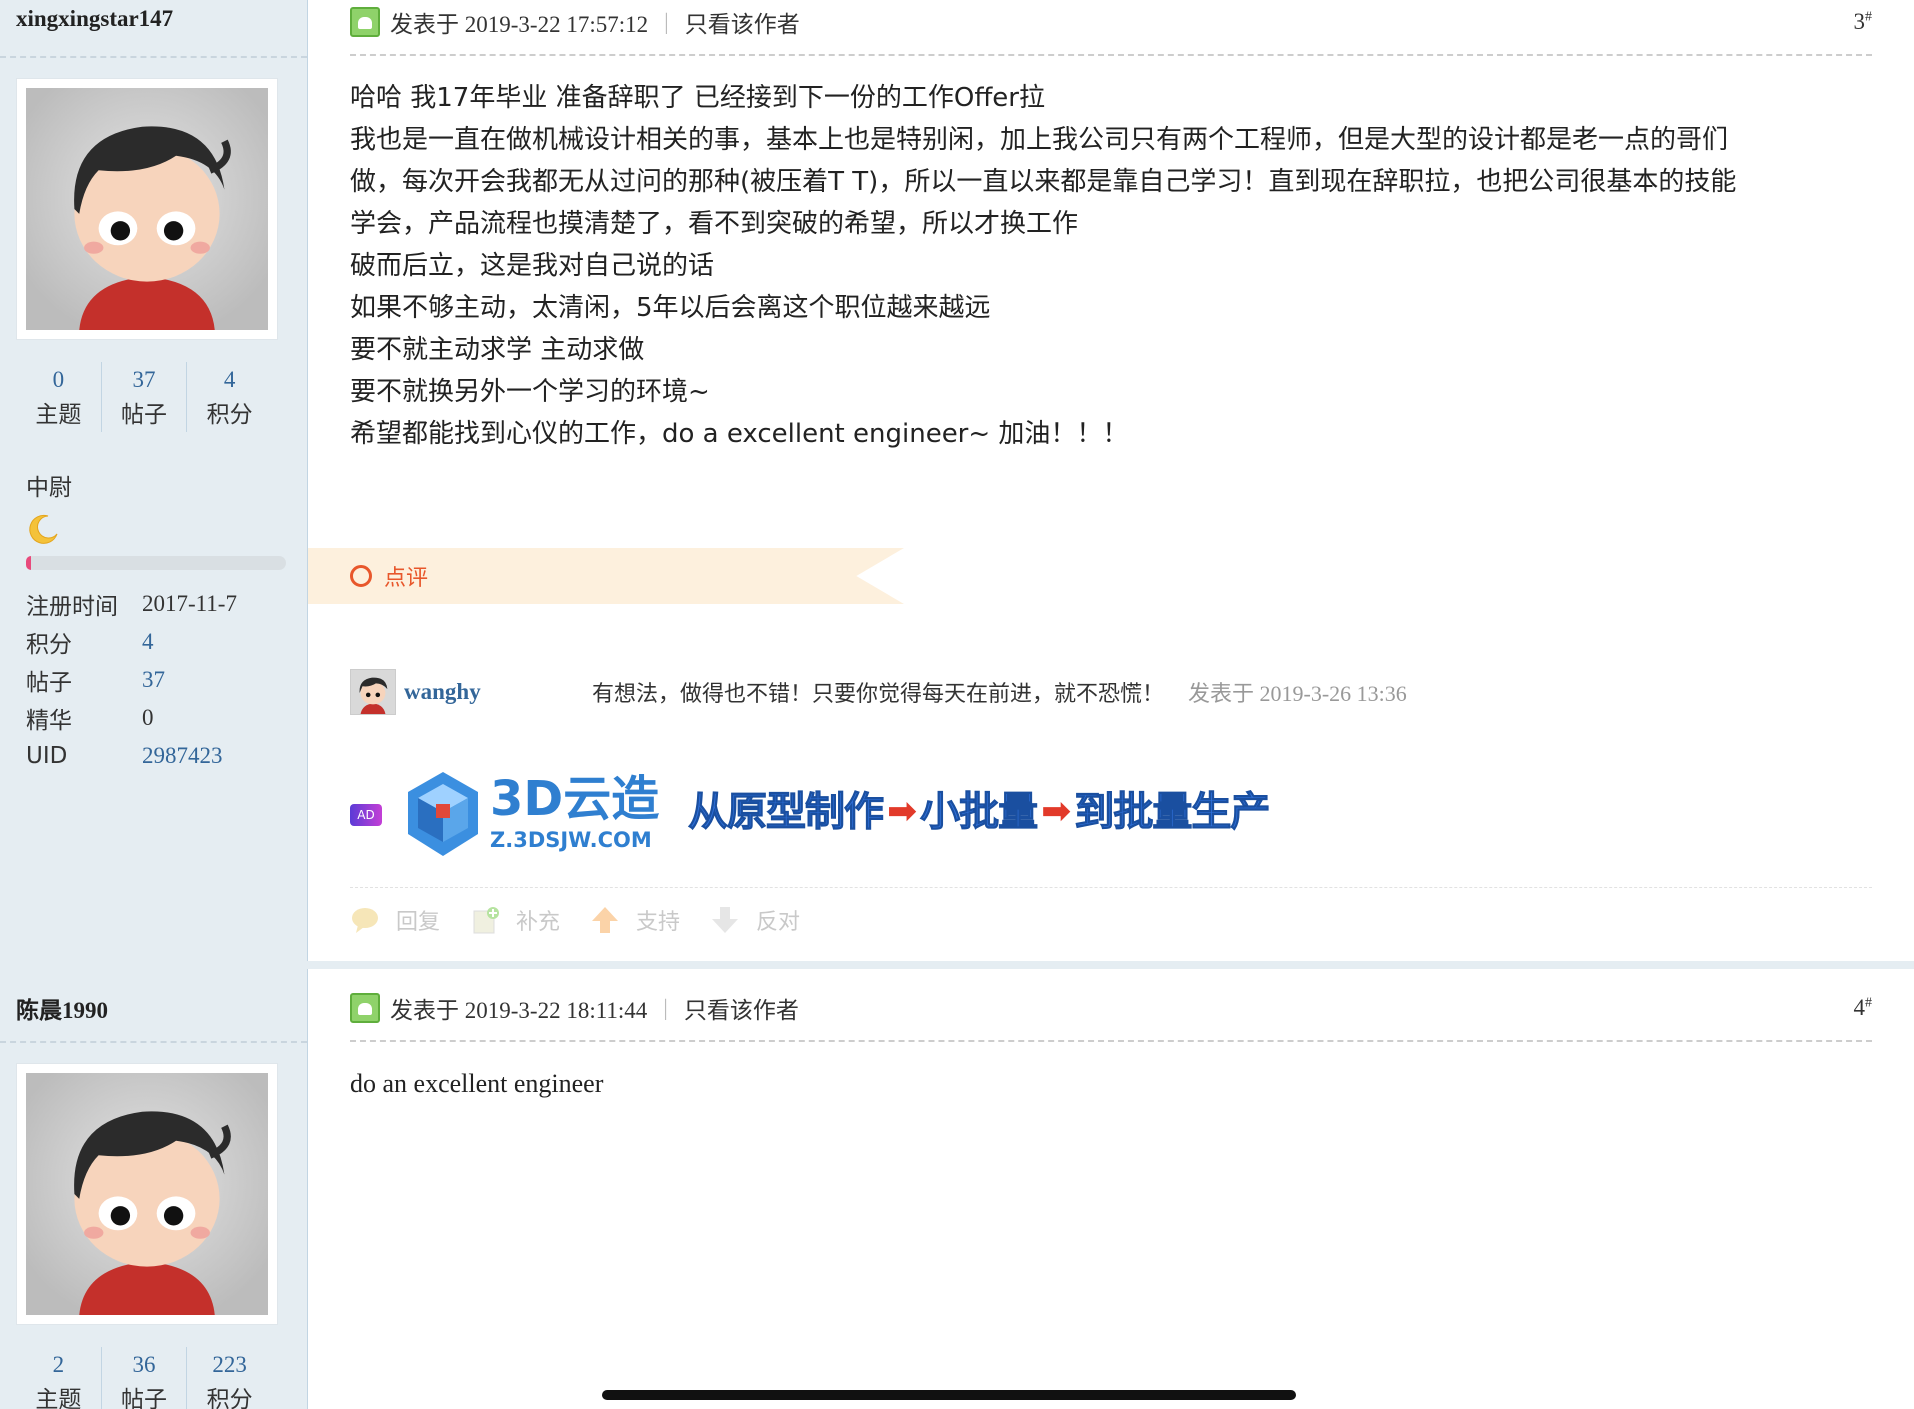 The height and width of the screenshot is (1409, 1914). I want to click on stat-threads: 0 主题, so click(59, 397).